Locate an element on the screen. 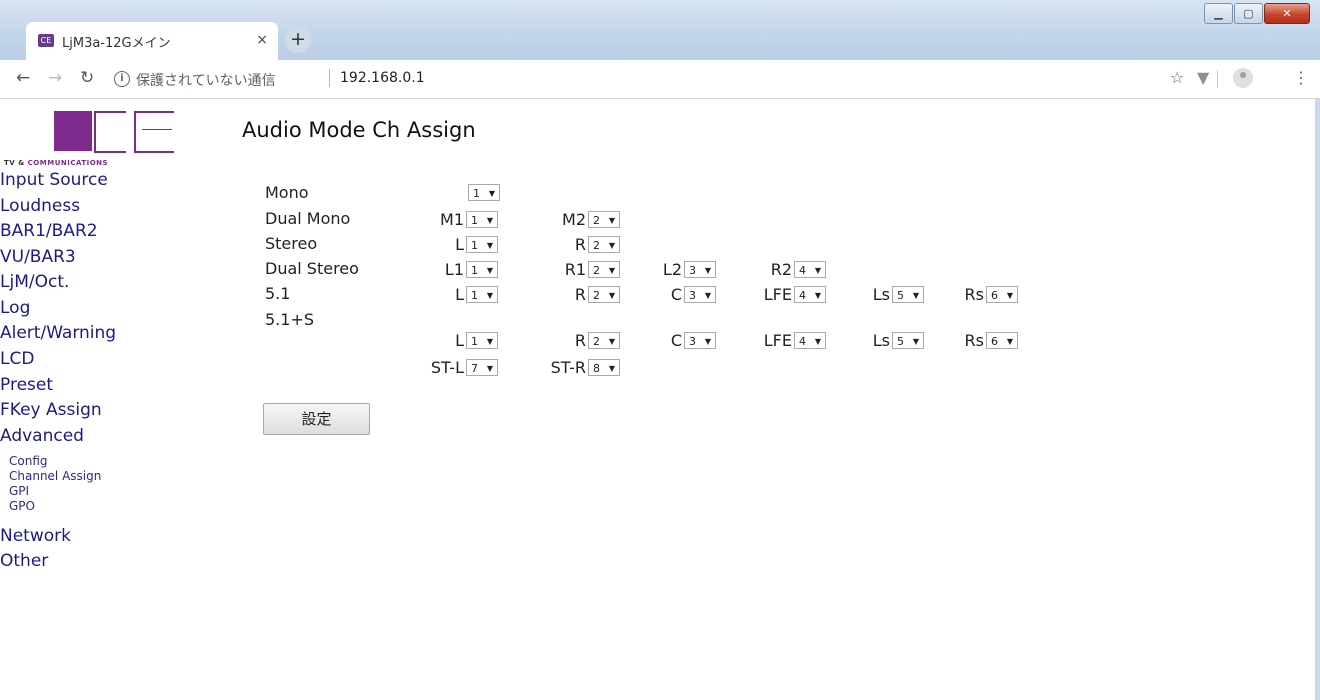 This screenshot has height=700, width=1320. nav-sub-gpi: GPI is located at coordinates (19, 491).